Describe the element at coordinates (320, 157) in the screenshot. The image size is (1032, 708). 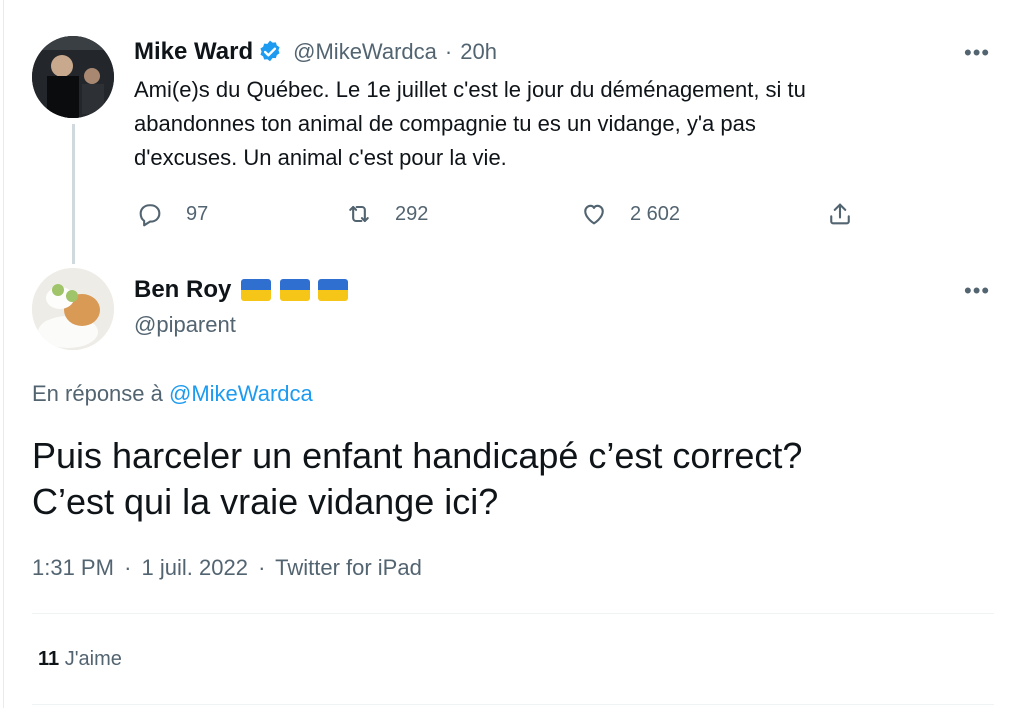
I see `tweet-line: d'excuses. Un animal c'est pour la vie.` at that location.